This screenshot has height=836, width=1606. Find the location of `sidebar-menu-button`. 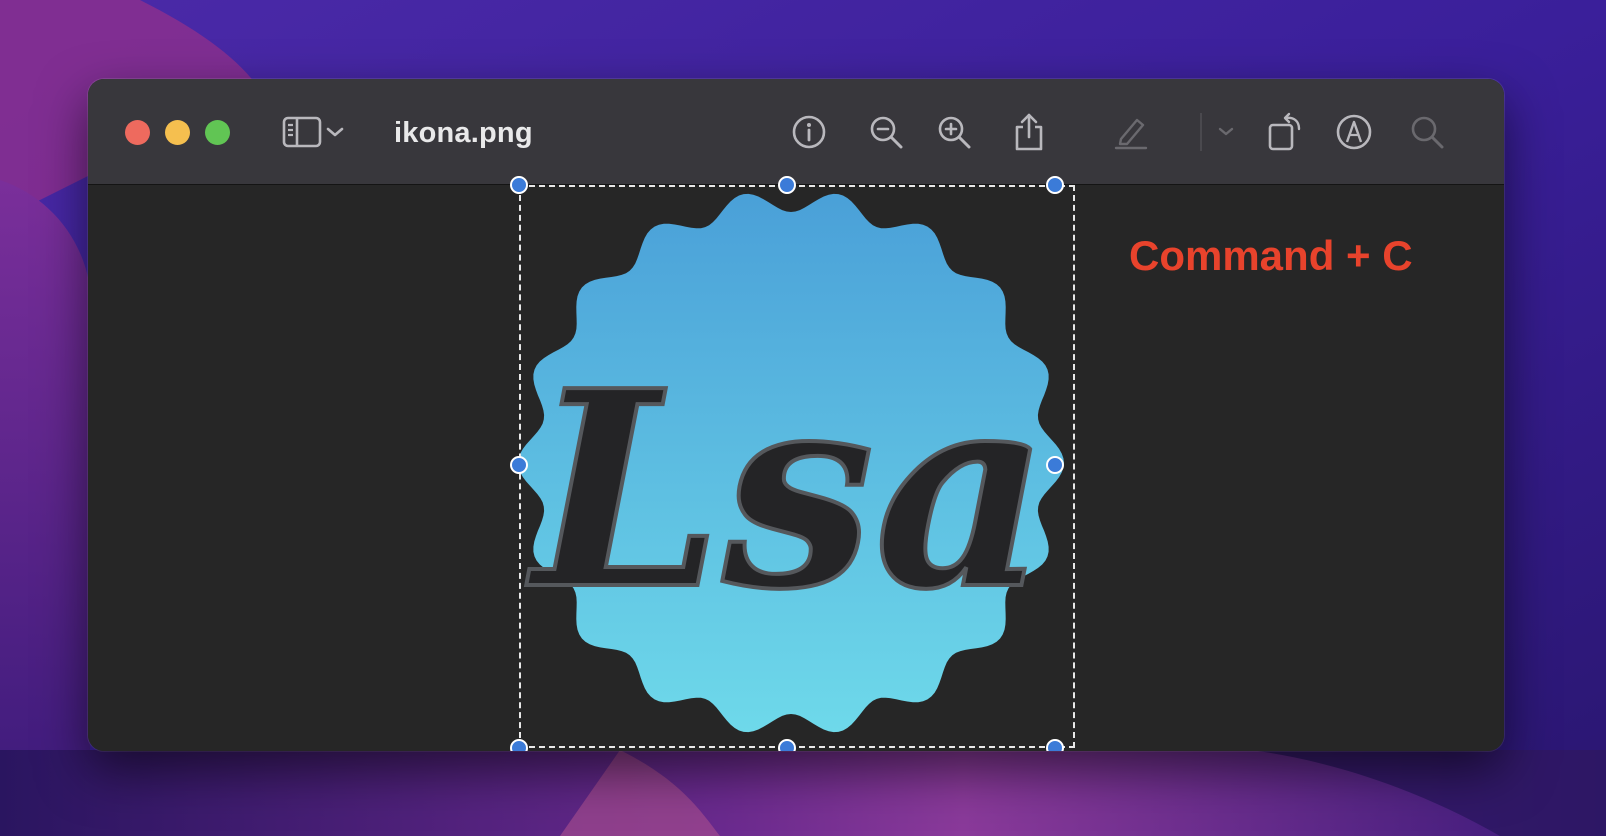

sidebar-menu-button is located at coordinates (335, 132).